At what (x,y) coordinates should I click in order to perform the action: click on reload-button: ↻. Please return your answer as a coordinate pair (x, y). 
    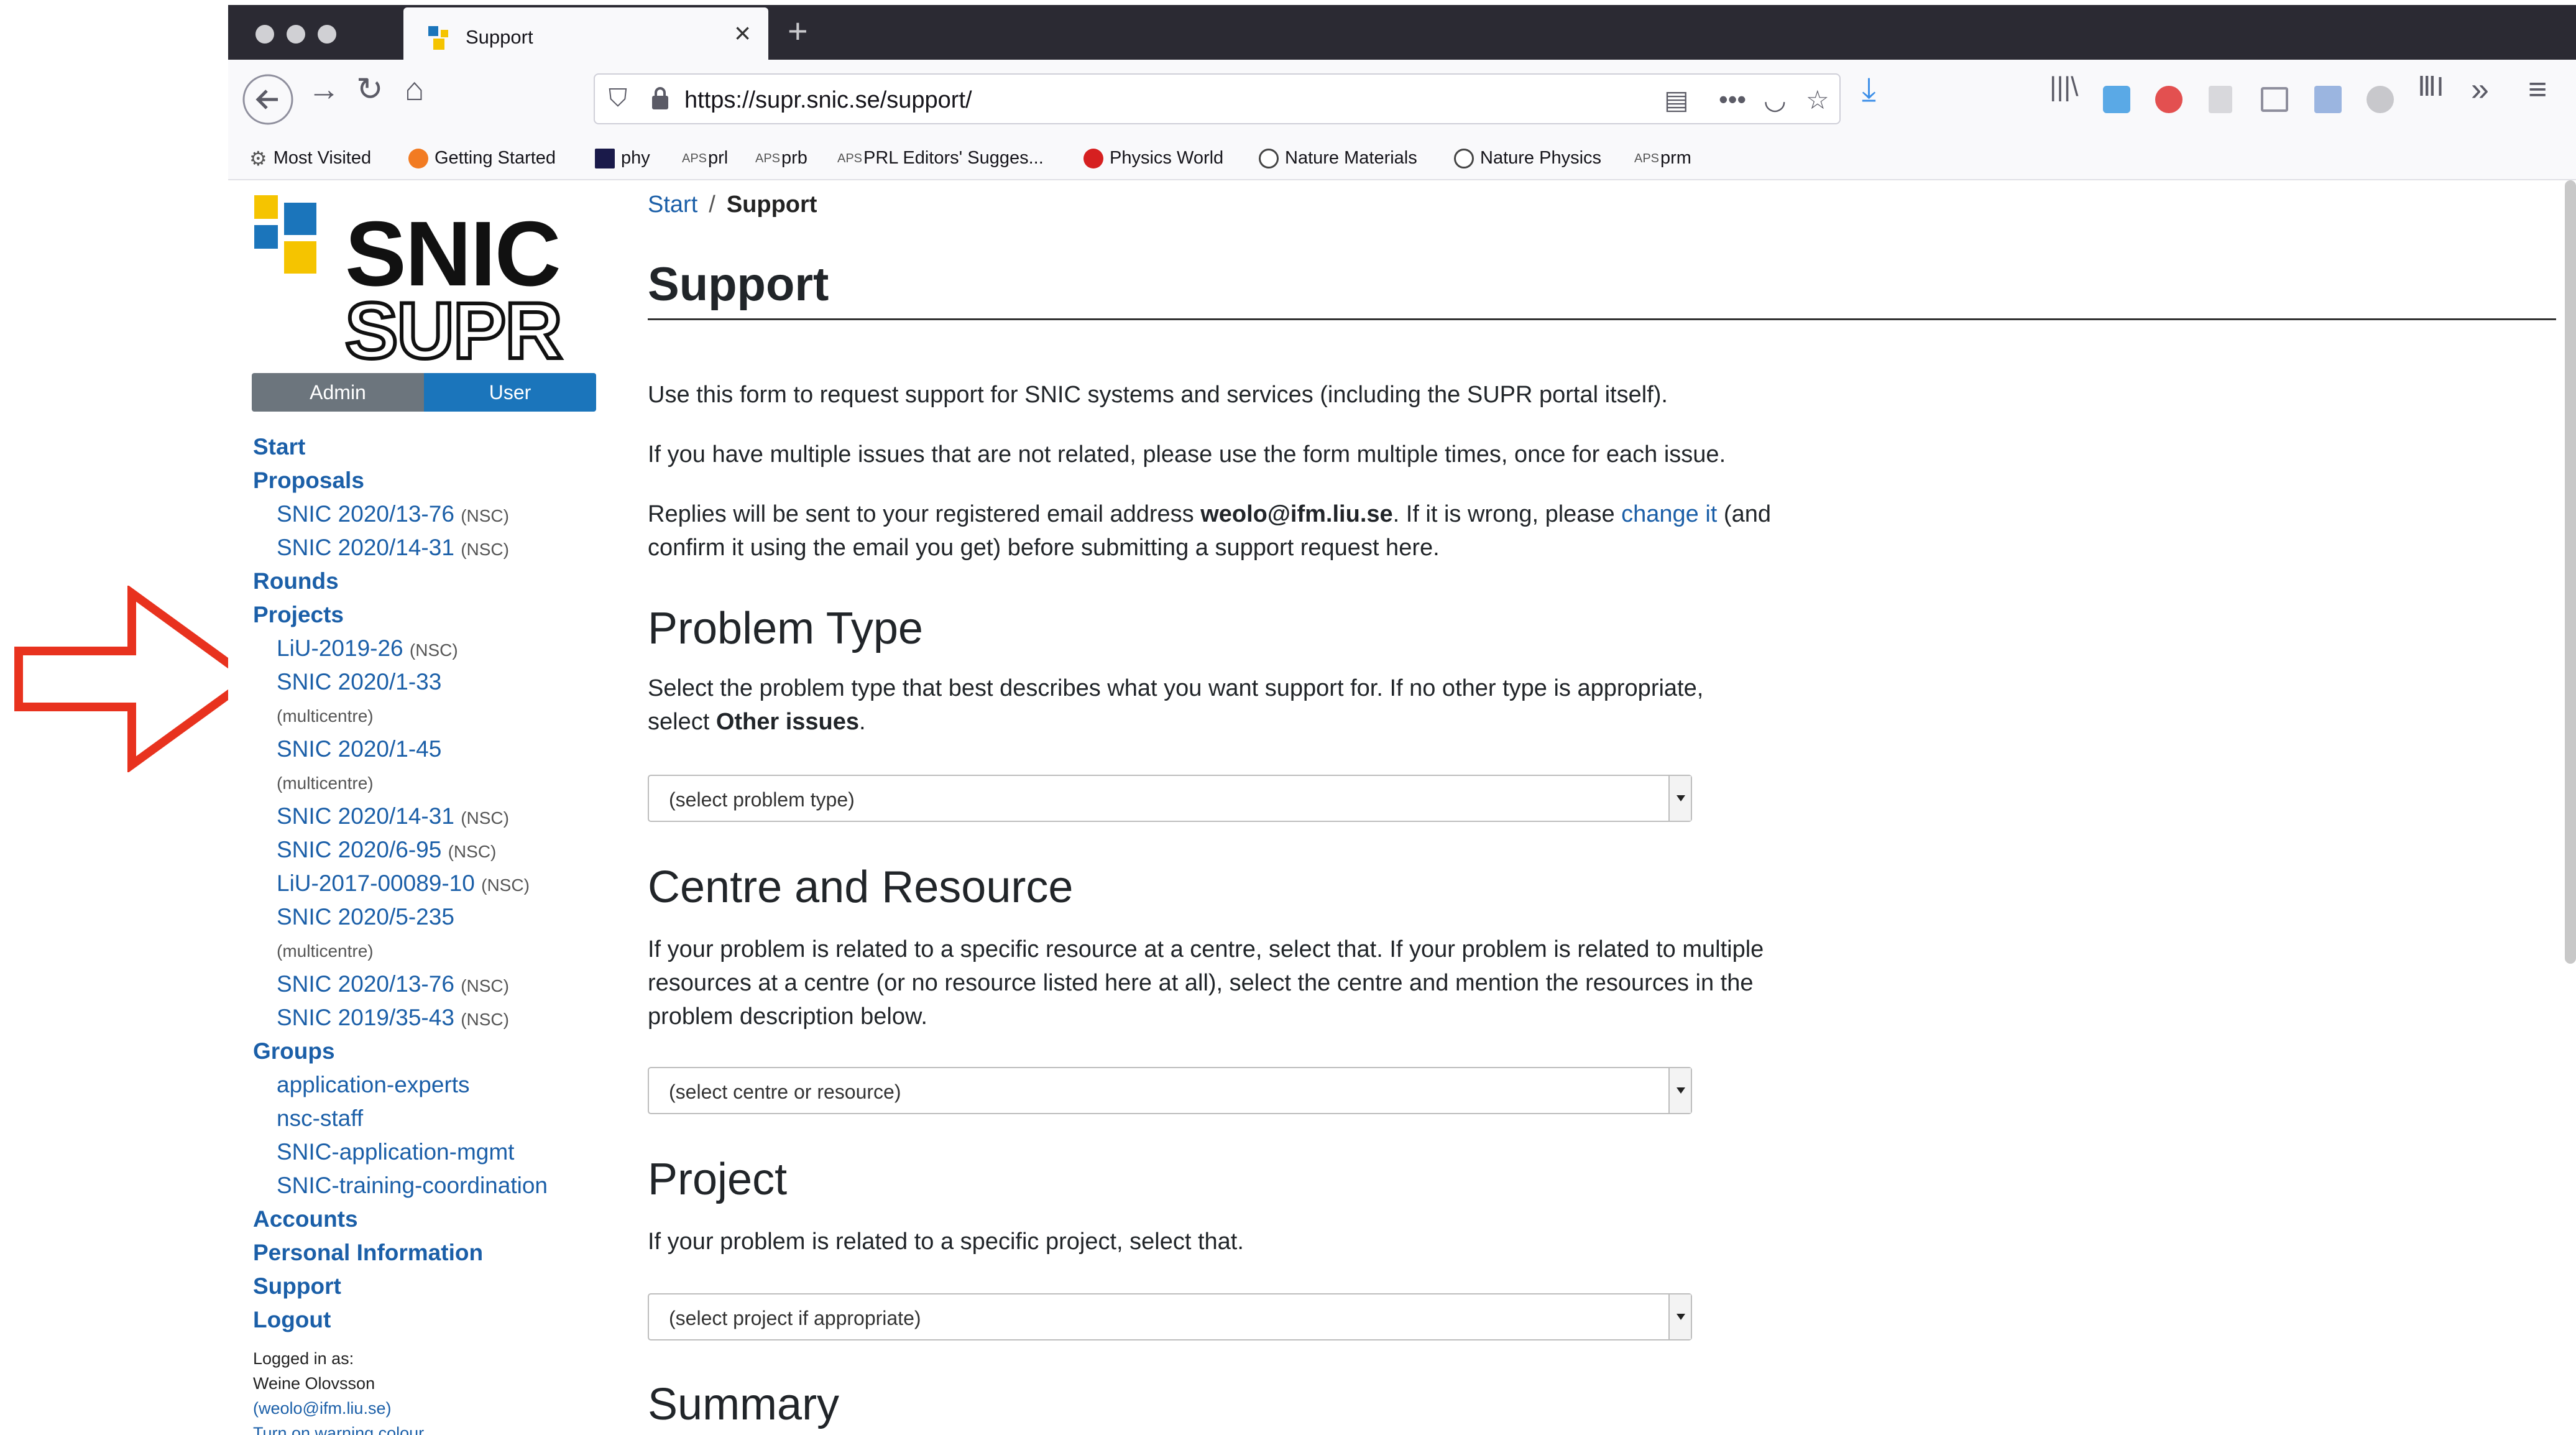
    Looking at the image, I should click on (370, 89).